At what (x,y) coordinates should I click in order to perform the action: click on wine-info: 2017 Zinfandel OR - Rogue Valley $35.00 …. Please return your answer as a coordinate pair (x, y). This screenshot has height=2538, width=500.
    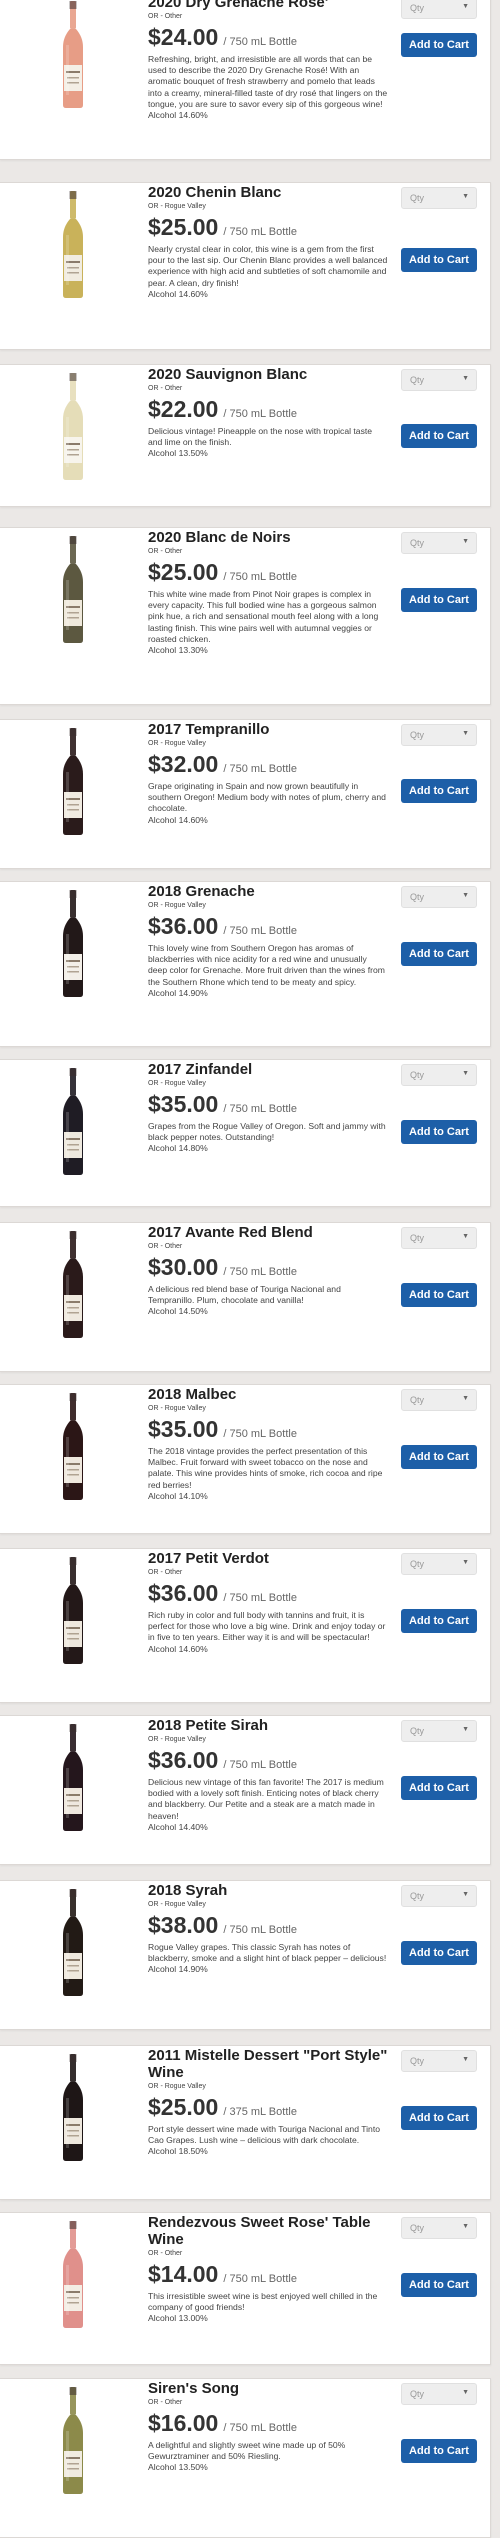
    Looking at the image, I should click on (268, 1107).